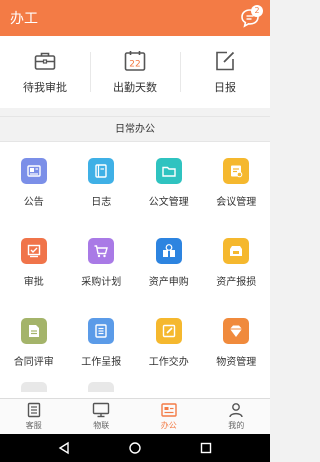 This screenshot has width=320, height=462. I want to click on grid-label: 采购计划, so click(101, 282).